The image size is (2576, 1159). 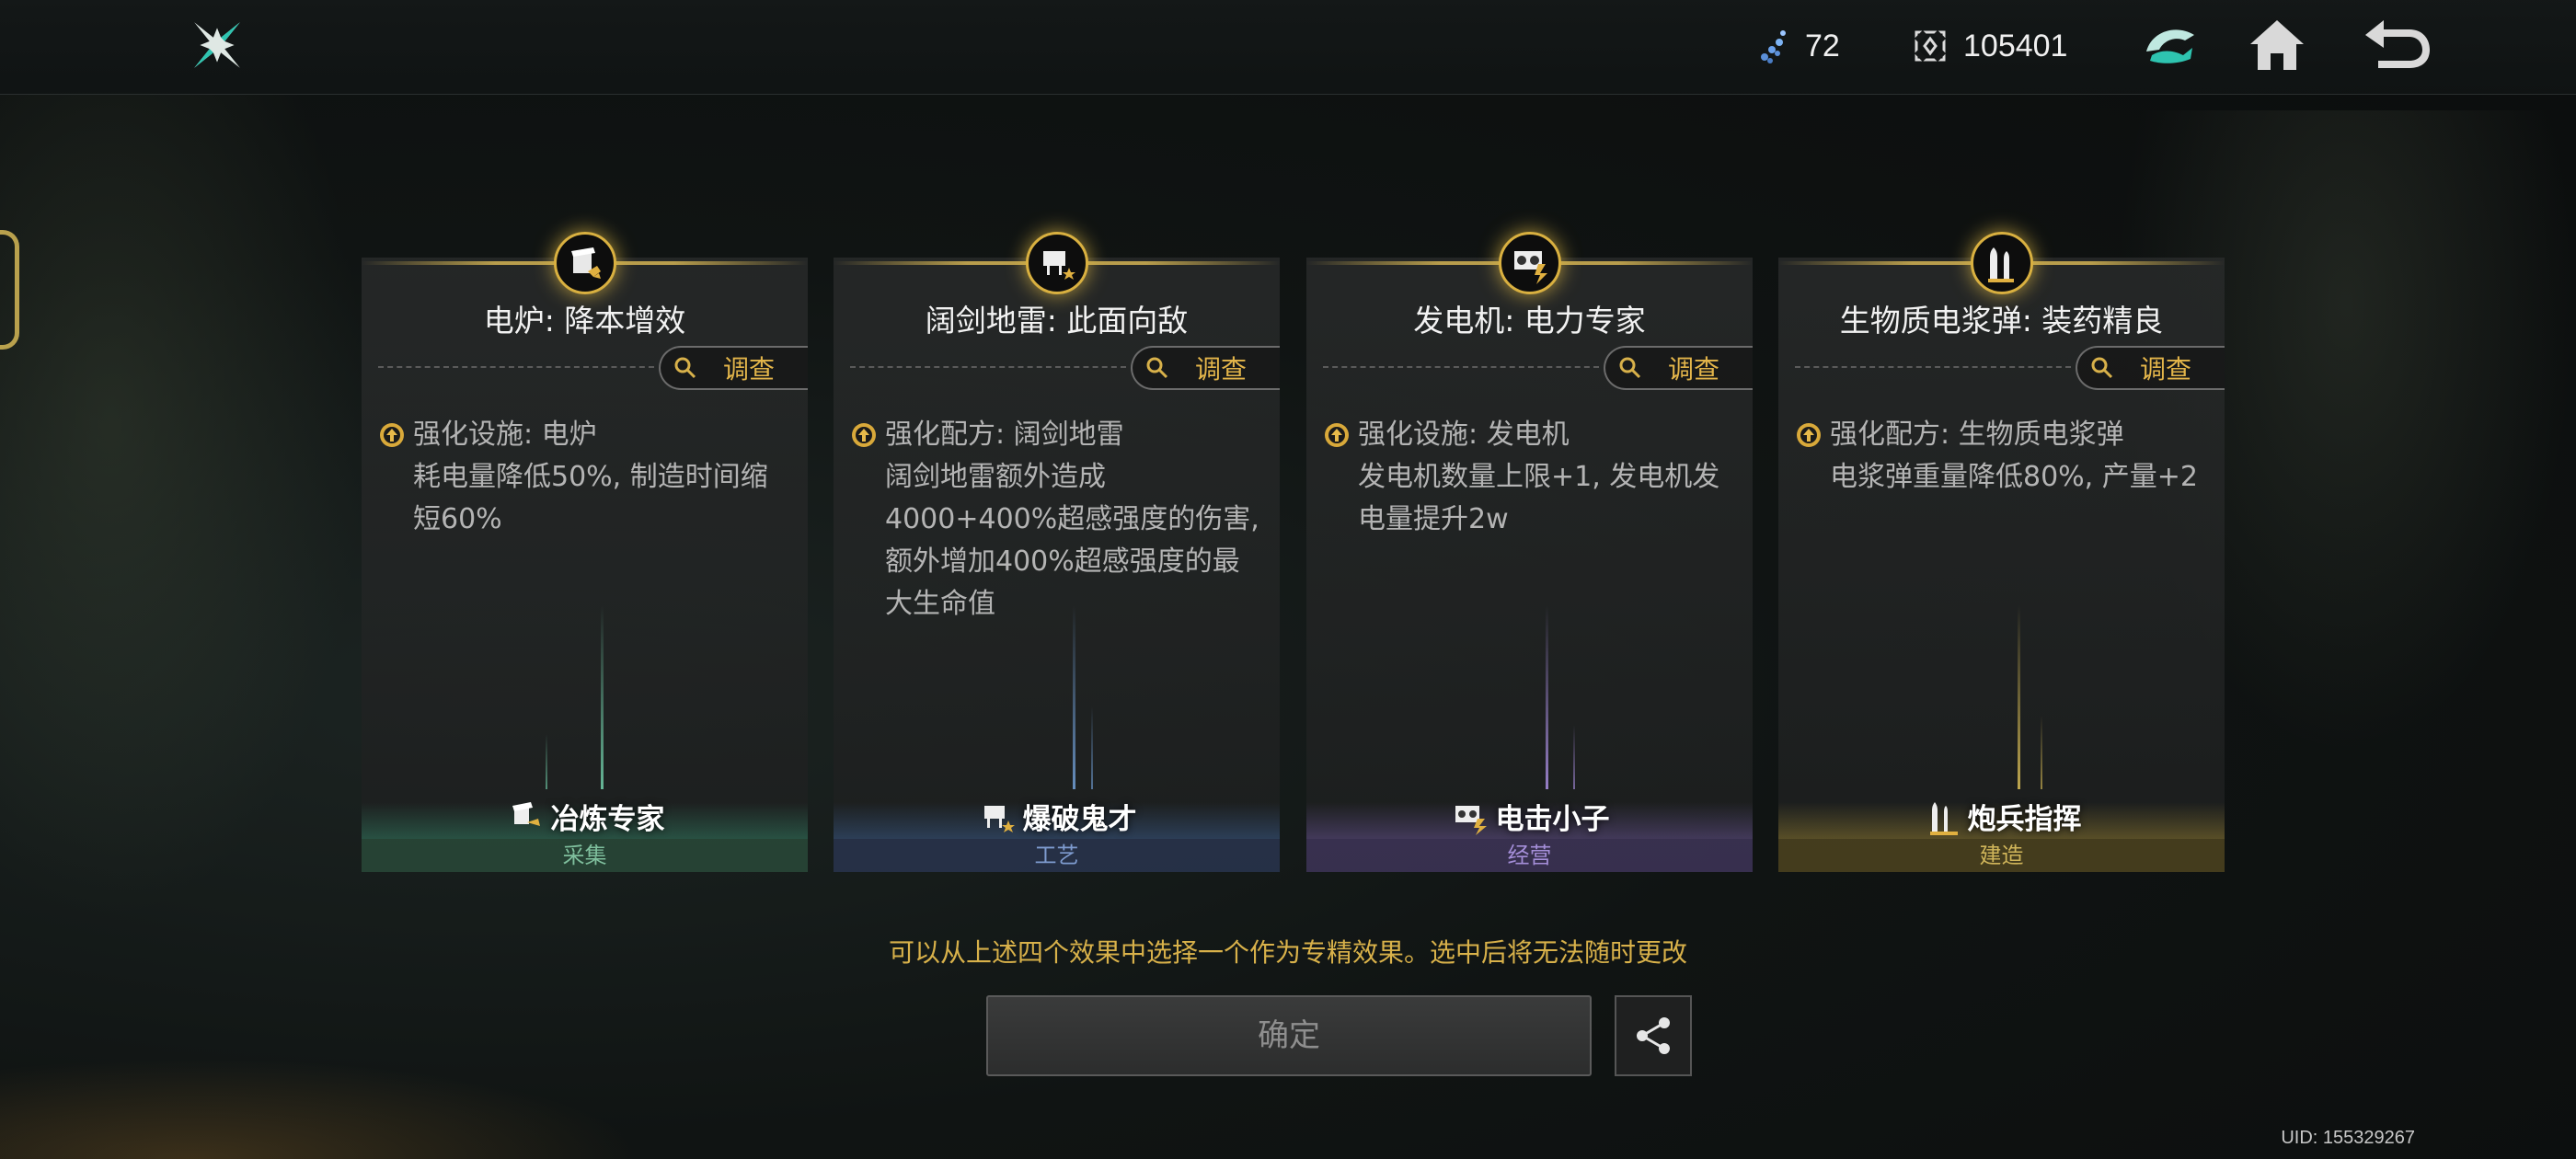 What do you see at coordinates (505, 435) in the screenshot?
I see `effect-target: 强化设施: 电炉` at bounding box center [505, 435].